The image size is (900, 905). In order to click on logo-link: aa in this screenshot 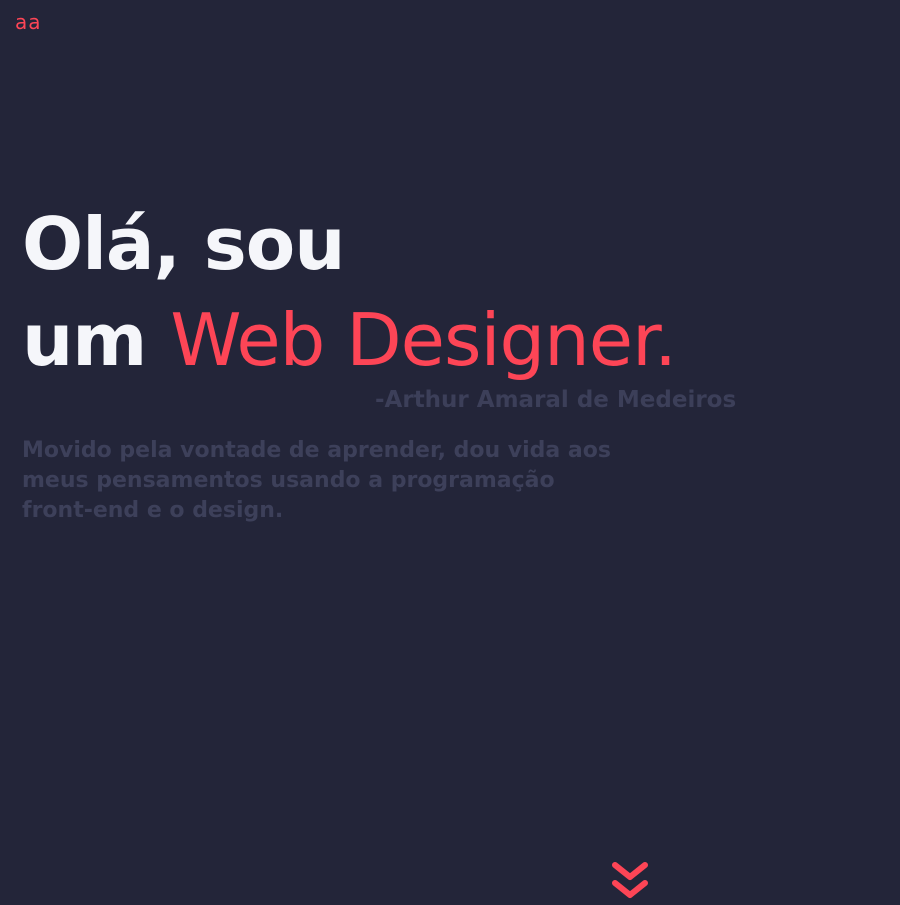, I will do `click(28, 22)`.